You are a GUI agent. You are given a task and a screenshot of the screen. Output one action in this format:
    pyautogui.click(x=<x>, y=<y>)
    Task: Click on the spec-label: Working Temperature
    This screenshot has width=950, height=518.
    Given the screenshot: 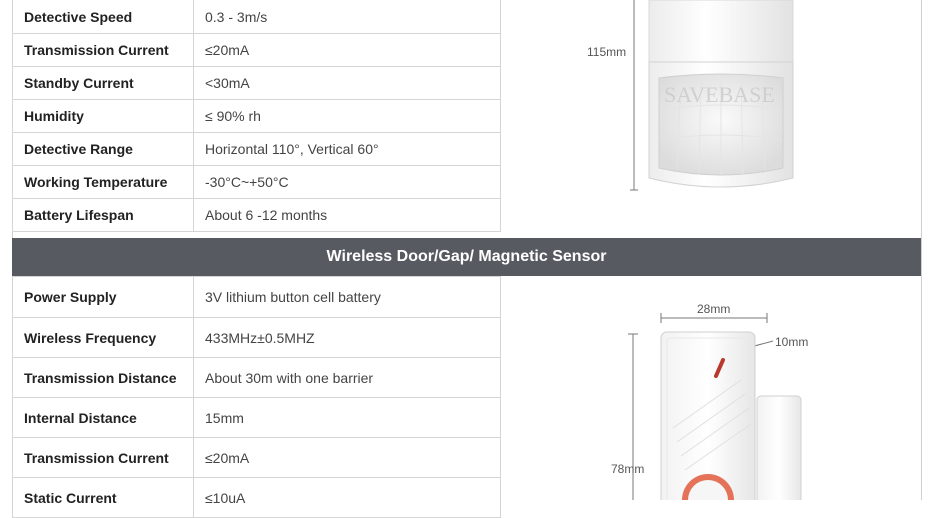 What is the action you would take?
    pyautogui.click(x=103, y=182)
    